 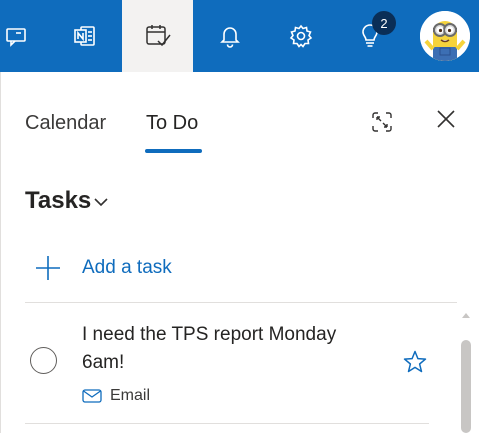 I want to click on feedback-button, so click(x=23, y=36).